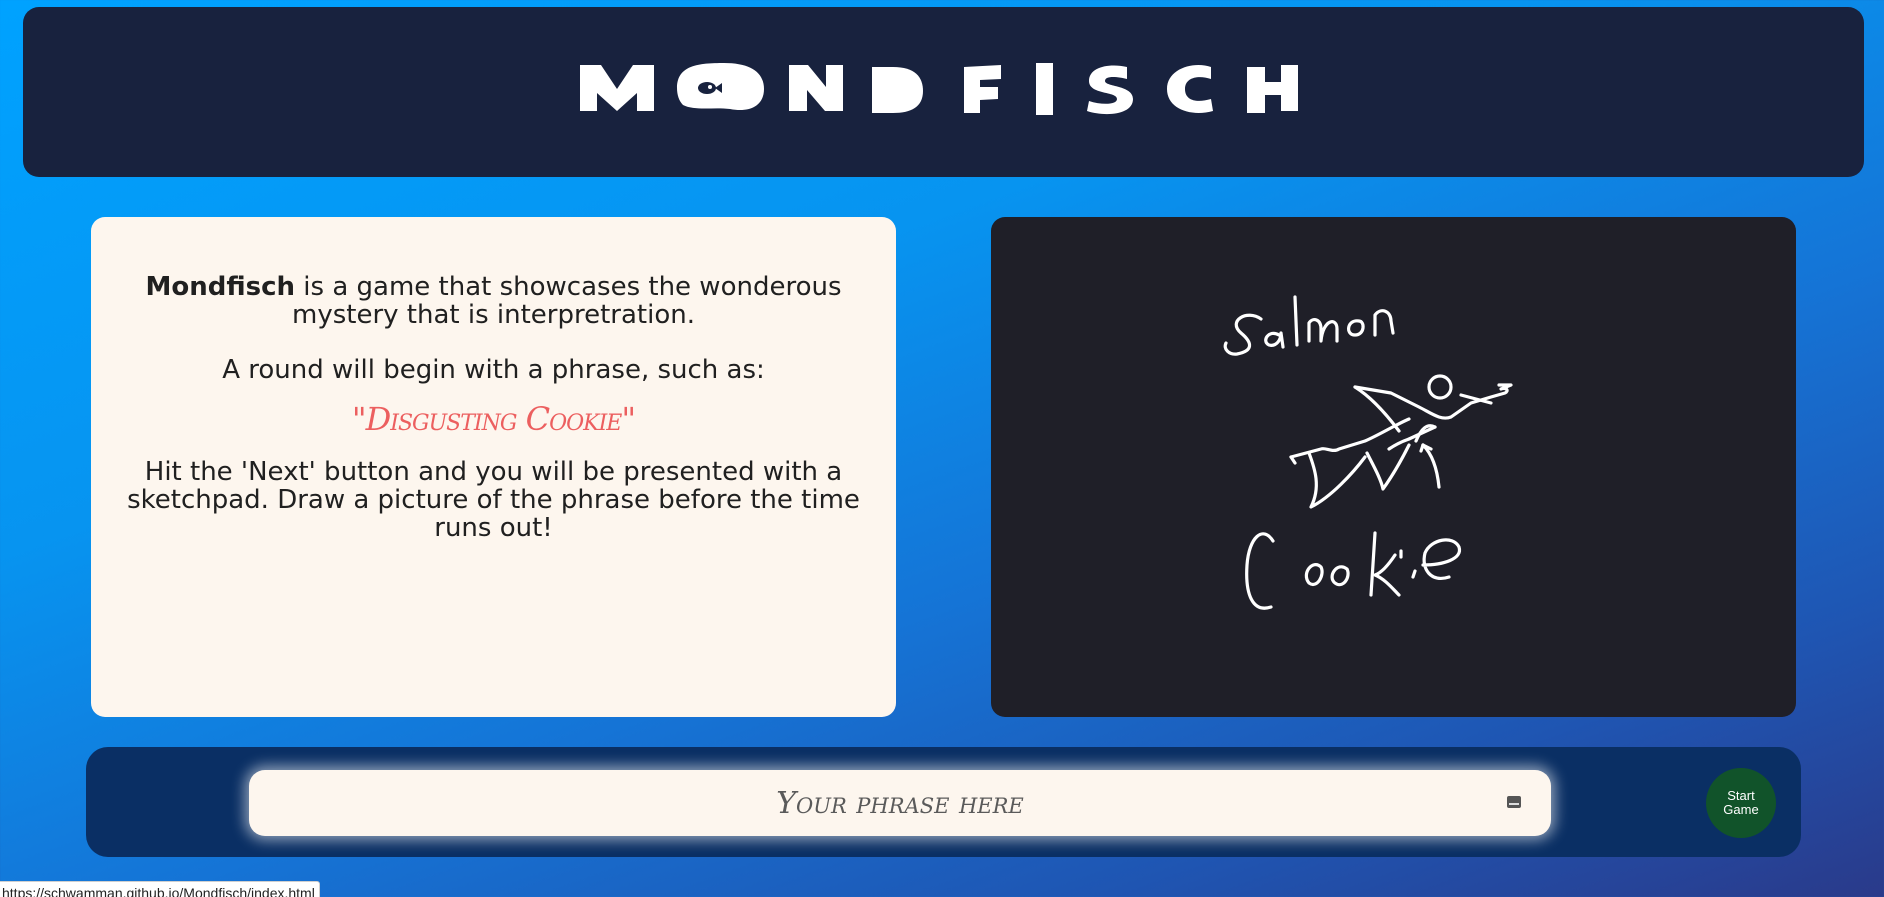 The height and width of the screenshot is (897, 1884). Describe the element at coordinates (220, 287) in the screenshot. I see `game-name: Mondfisch` at that location.